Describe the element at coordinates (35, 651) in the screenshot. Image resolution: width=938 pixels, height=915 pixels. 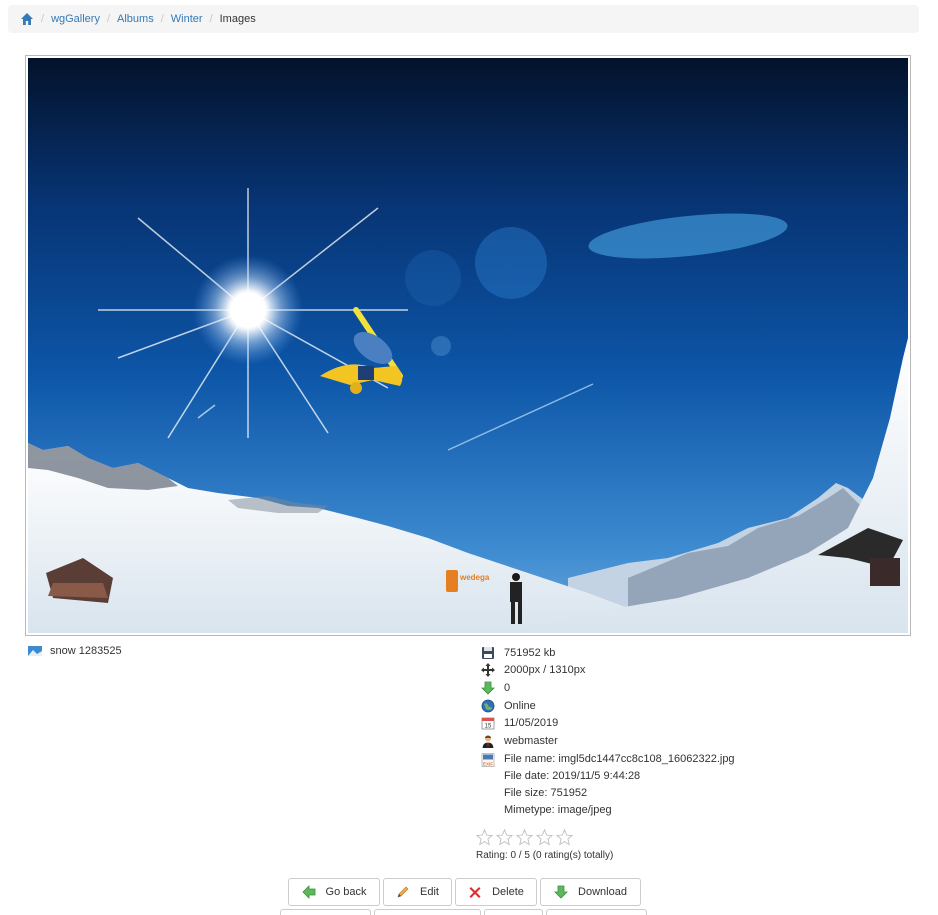
I see `image-thumbnail-icon` at that location.